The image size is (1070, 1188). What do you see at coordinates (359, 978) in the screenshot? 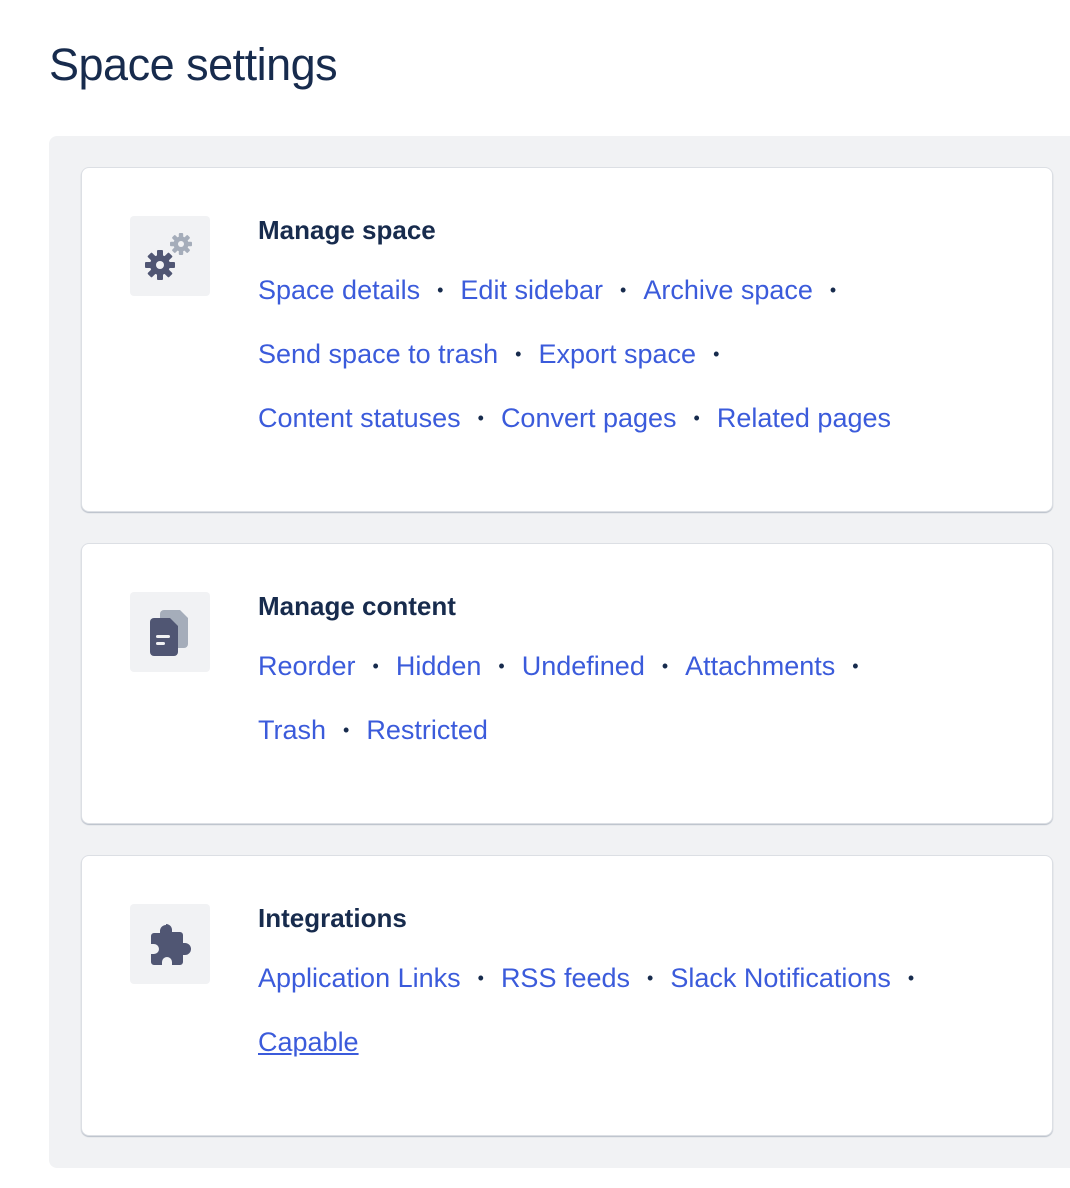
I see `link-application-links: Application Links` at bounding box center [359, 978].